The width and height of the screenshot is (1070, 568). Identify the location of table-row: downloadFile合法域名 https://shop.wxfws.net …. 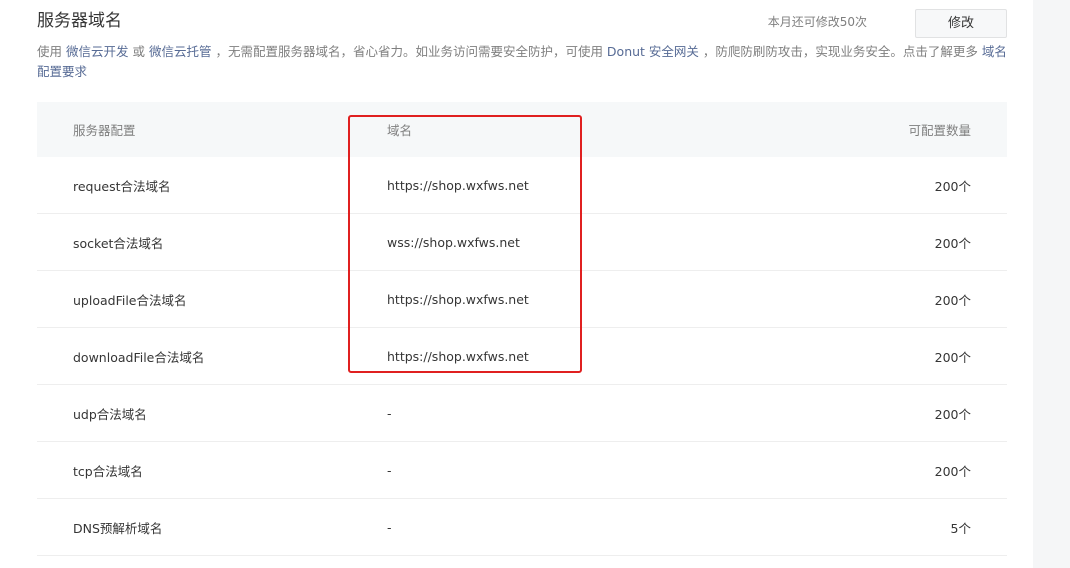
(522, 356).